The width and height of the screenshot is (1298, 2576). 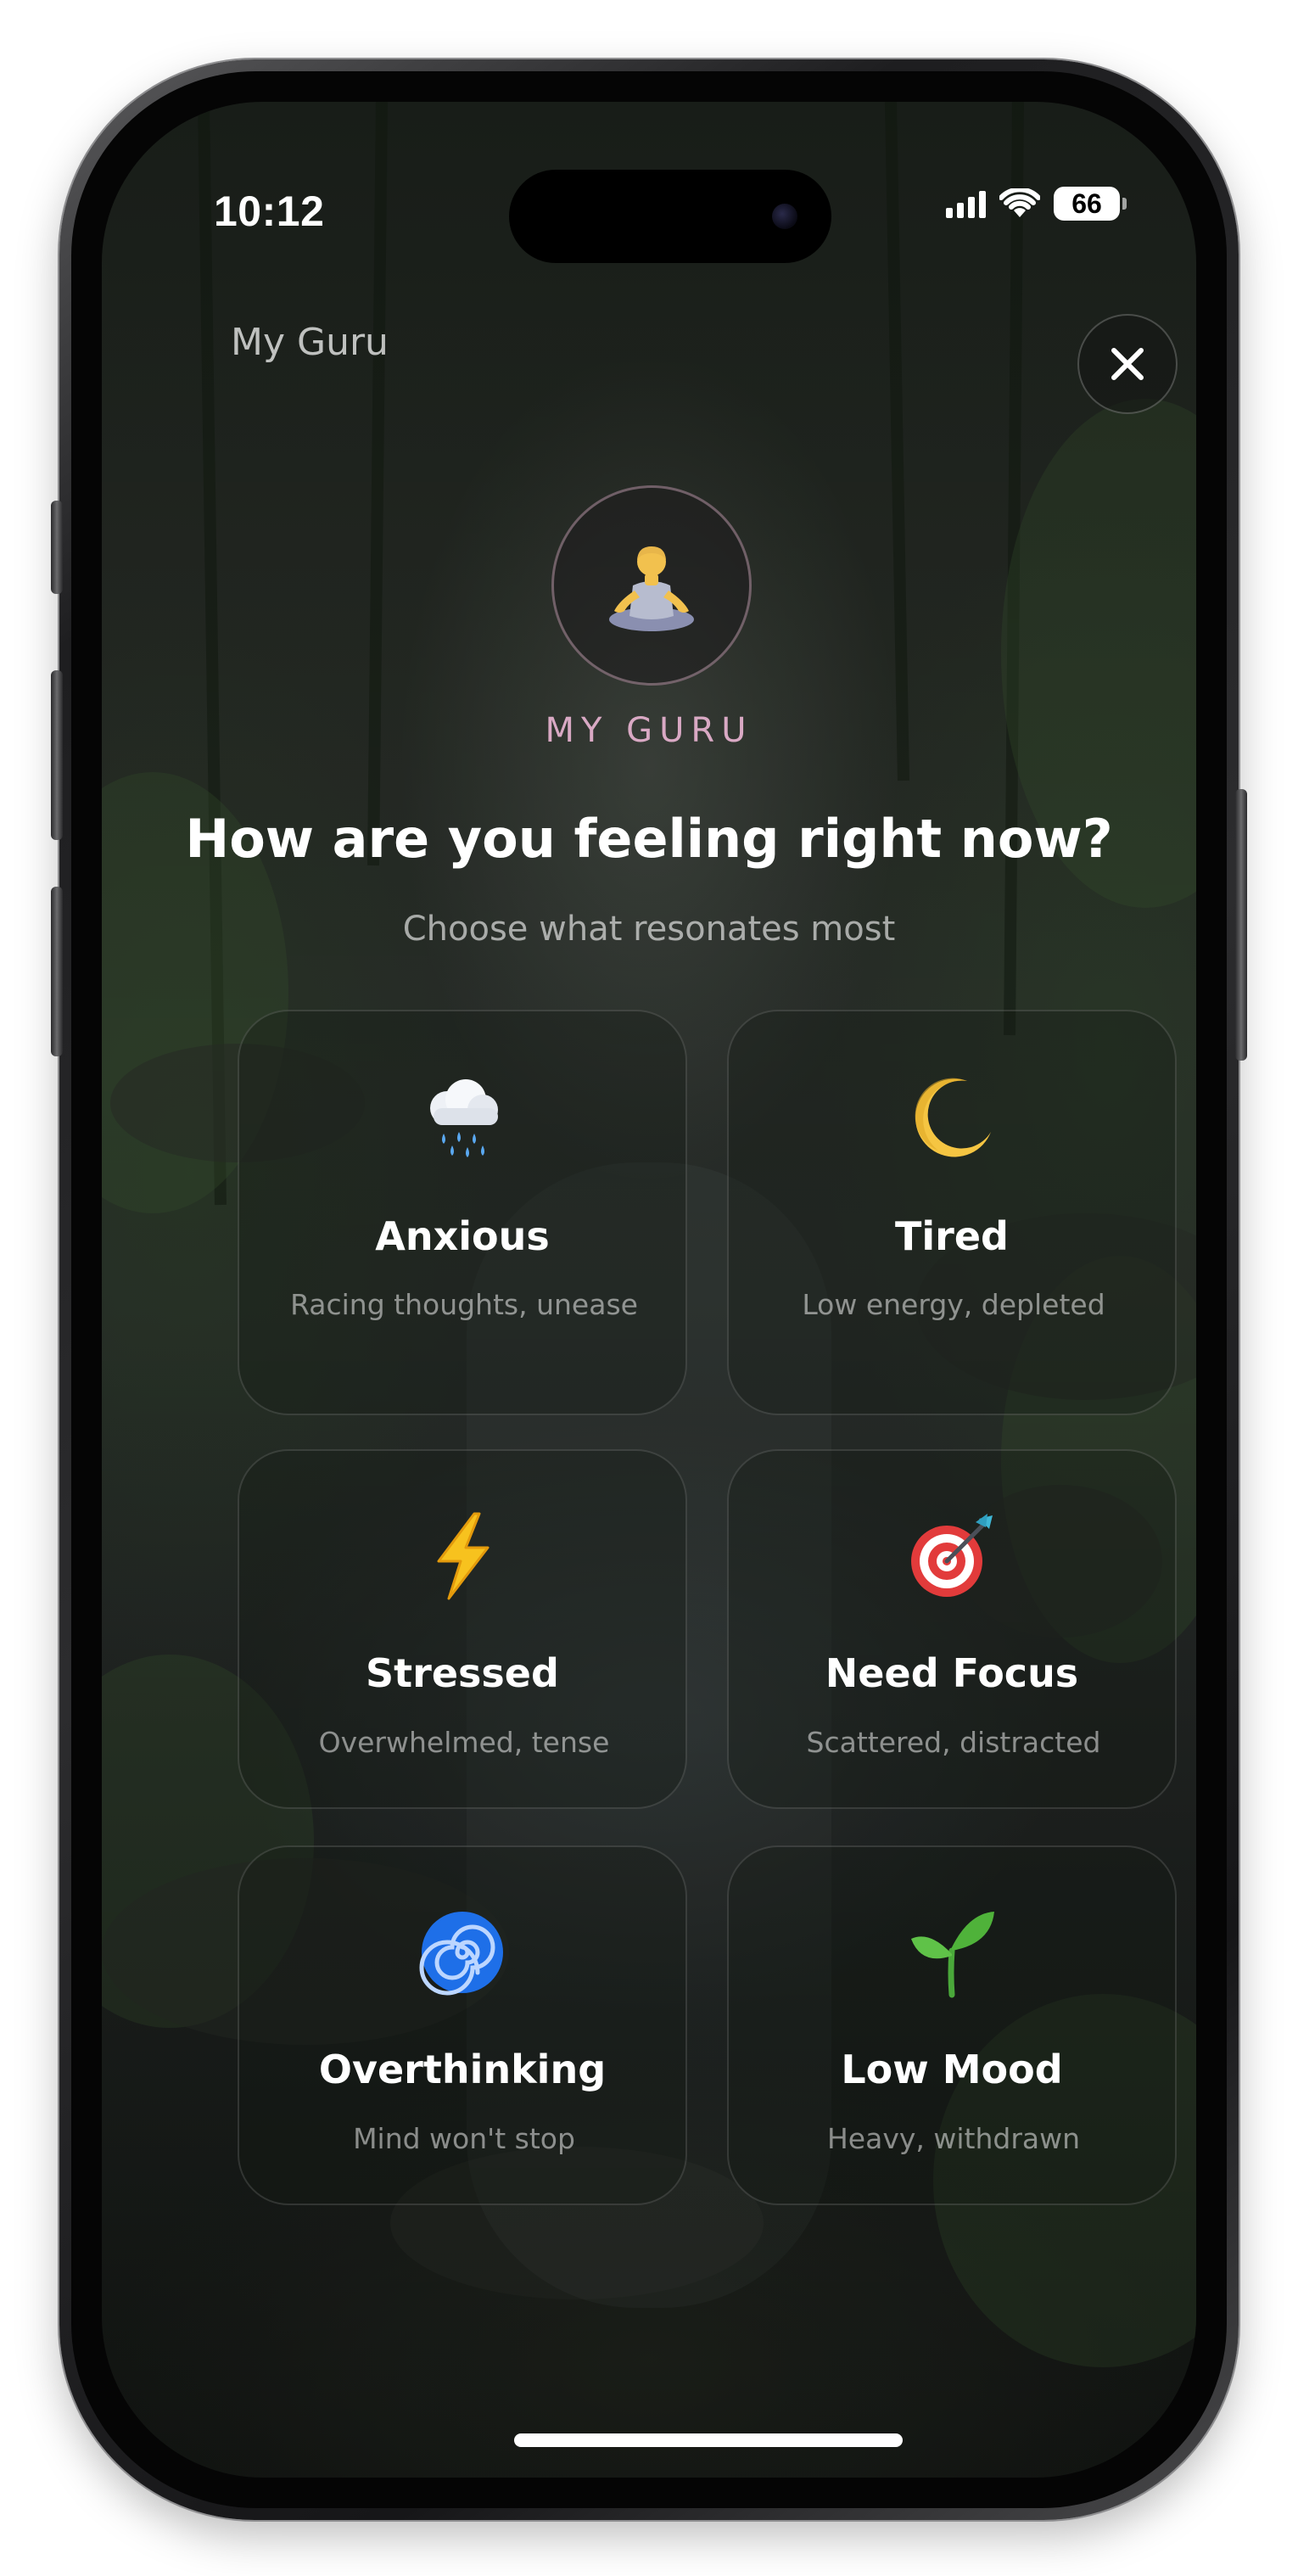 What do you see at coordinates (462, 1673) in the screenshot?
I see `mood-label: Stressed` at bounding box center [462, 1673].